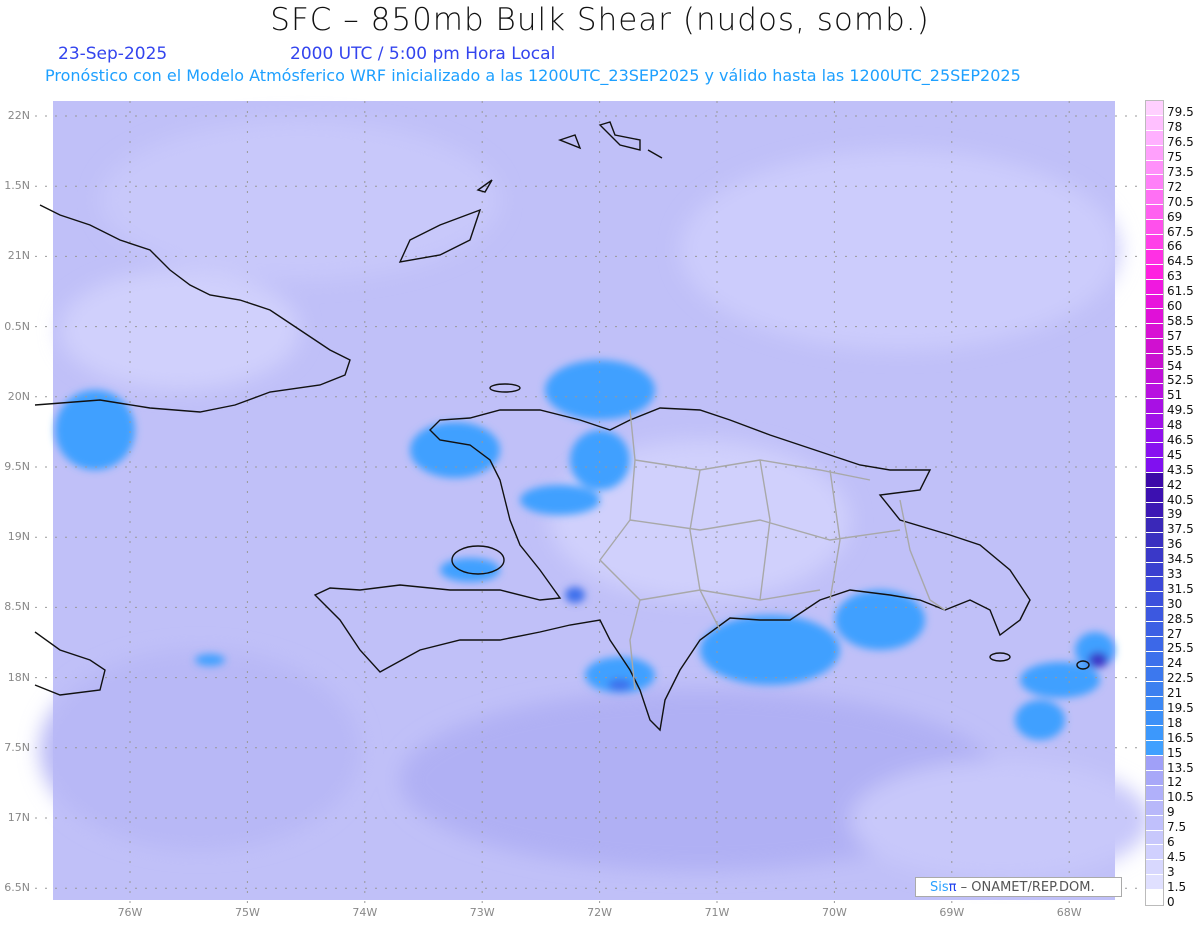 Image resolution: width=1200 pixels, height=927 pixels. Describe the element at coordinates (18, 537) in the screenshot. I see `lat-label: 19N` at that location.